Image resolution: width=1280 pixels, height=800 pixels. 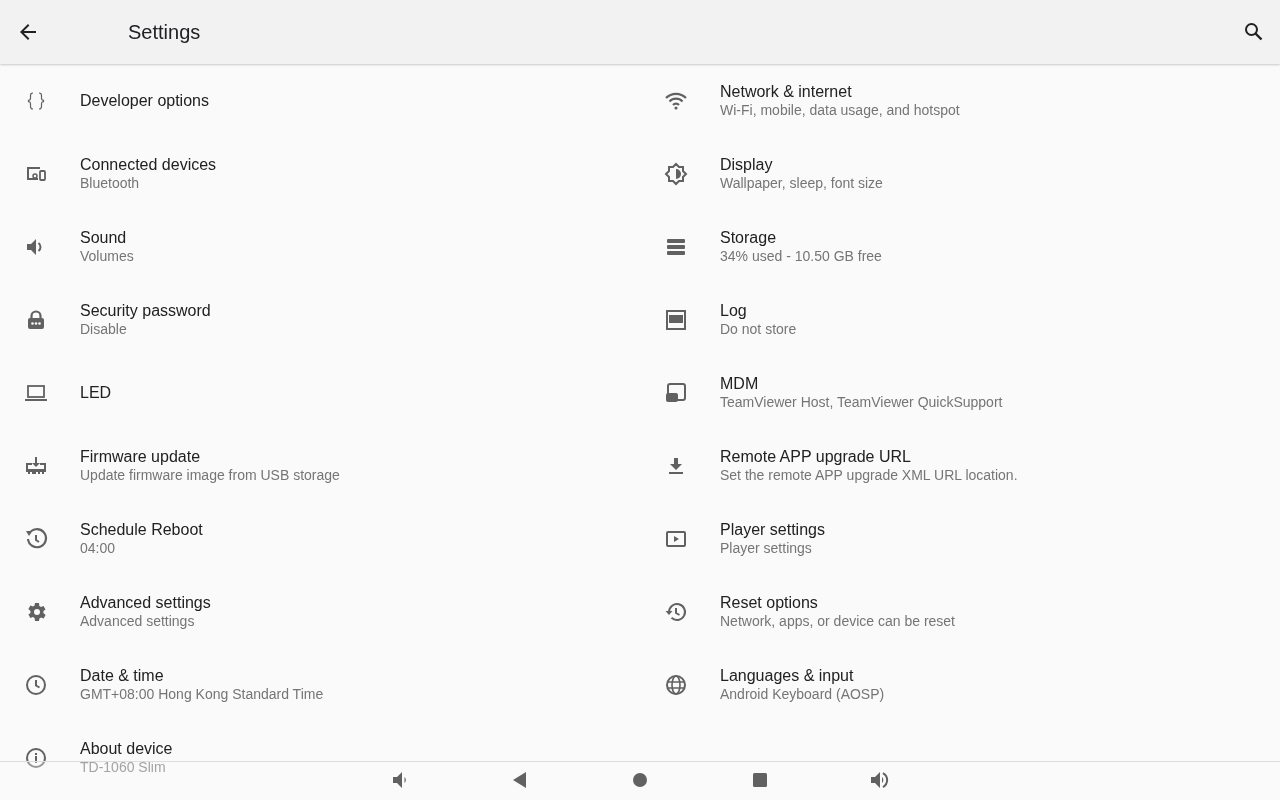 I want to click on monitor-icon, so click(x=676, y=392).